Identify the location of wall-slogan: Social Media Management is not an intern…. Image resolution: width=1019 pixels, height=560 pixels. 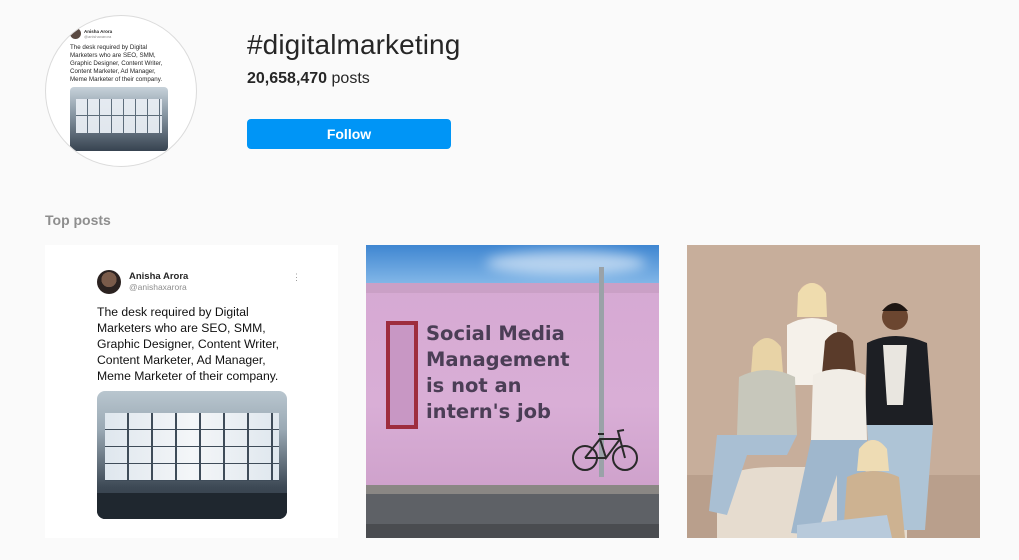
(498, 373).